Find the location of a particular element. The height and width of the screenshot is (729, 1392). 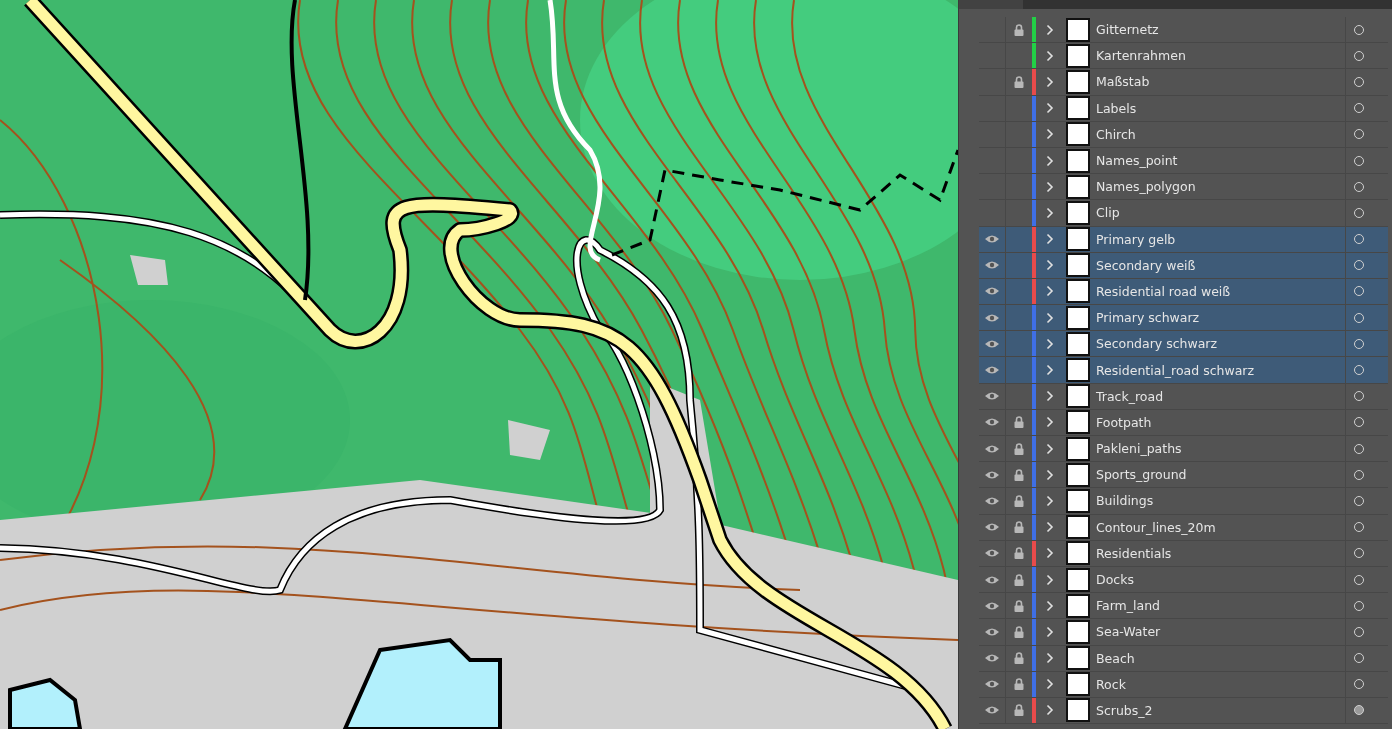

layer-name: Rock is located at coordinates (1111, 684).